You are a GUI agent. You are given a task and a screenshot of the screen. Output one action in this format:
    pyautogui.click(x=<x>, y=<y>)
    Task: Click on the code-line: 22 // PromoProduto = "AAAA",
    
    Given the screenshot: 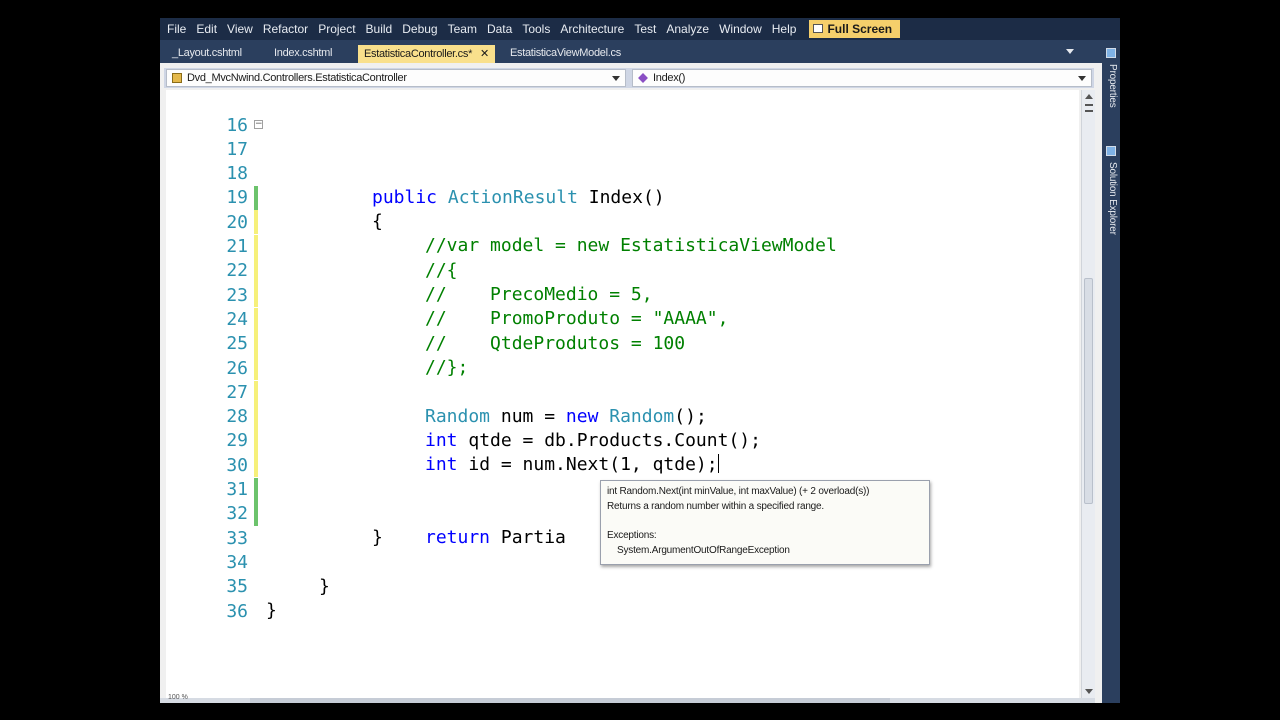 What is the action you would take?
    pyautogui.click(x=622, y=282)
    